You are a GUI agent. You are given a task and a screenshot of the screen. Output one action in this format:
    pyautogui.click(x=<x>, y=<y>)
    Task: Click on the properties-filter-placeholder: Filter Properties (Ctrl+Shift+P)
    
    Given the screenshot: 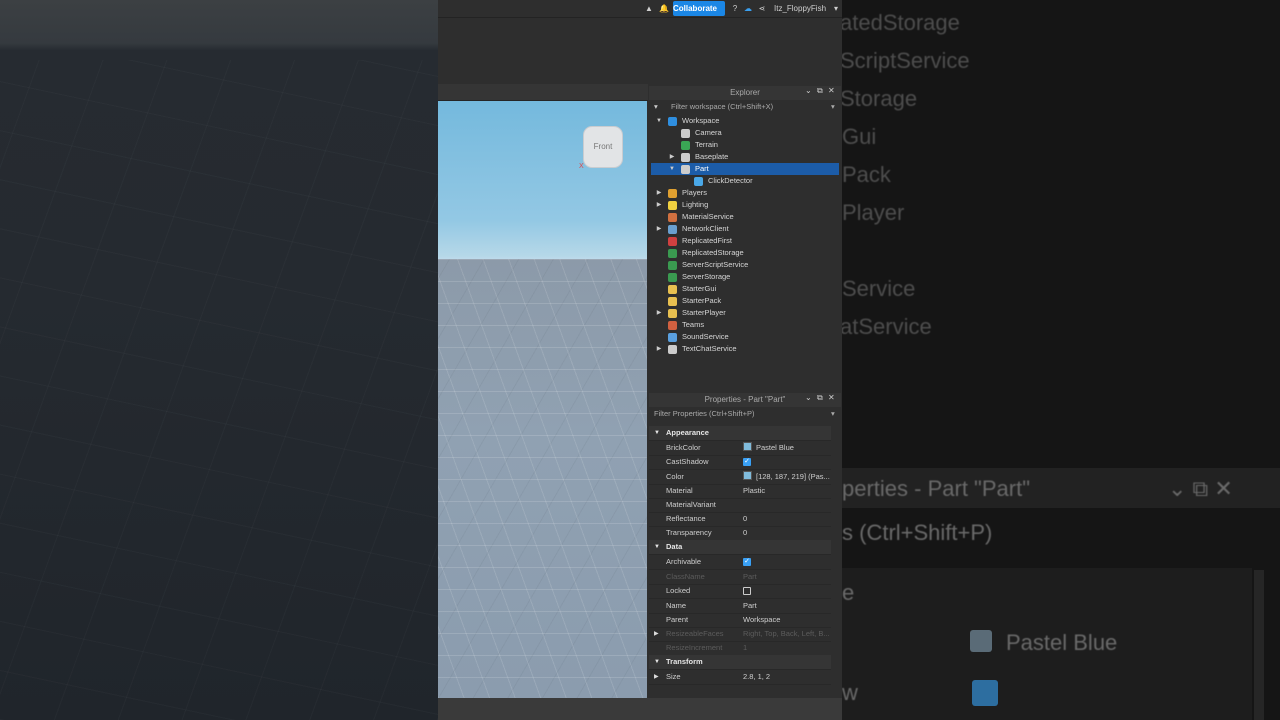 What is the action you would take?
    pyautogui.click(x=704, y=413)
    